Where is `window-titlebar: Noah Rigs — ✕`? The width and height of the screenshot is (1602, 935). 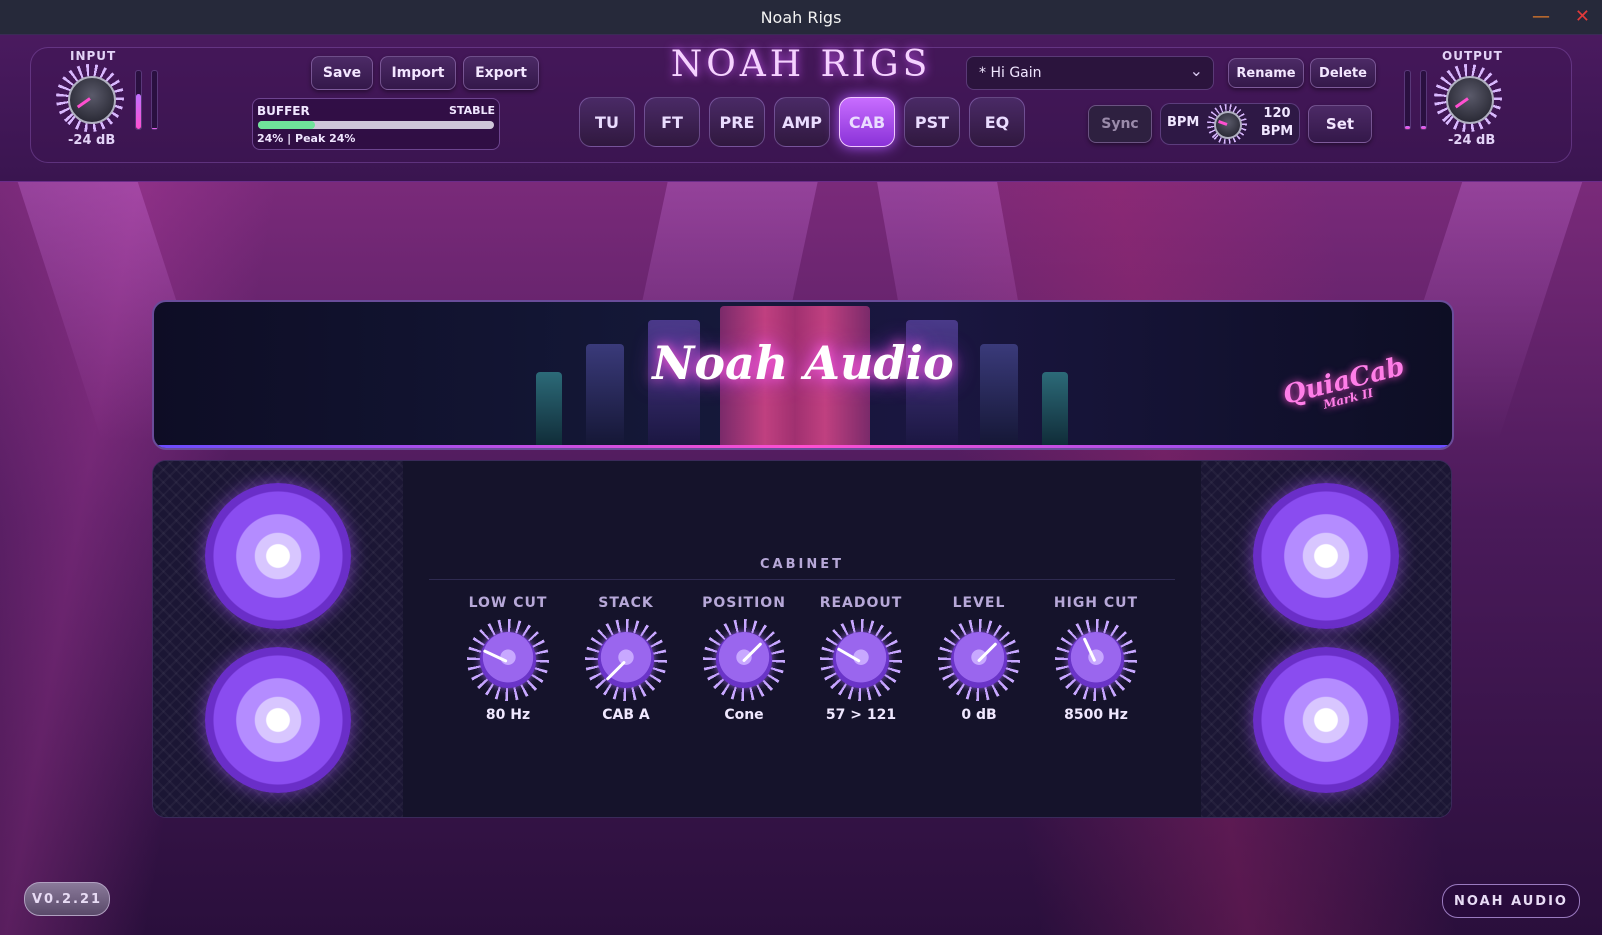 window-titlebar: Noah Rigs — ✕ is located at coordinates (801, 17).